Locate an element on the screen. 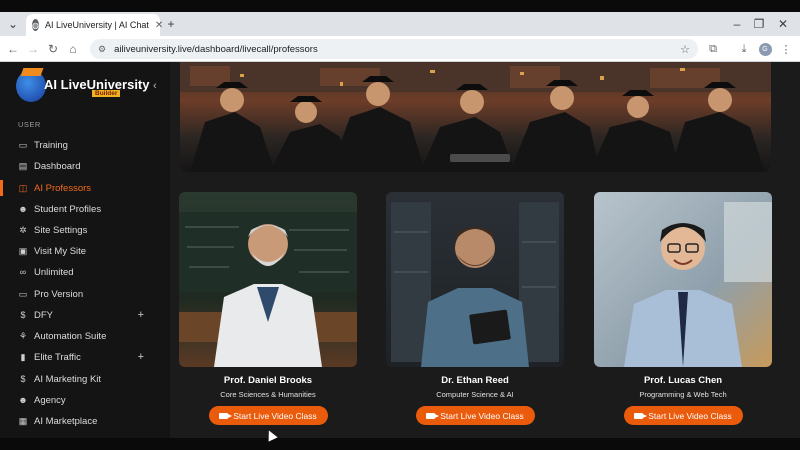  professor-icon: ◫ is located at coordinates (23, 187).